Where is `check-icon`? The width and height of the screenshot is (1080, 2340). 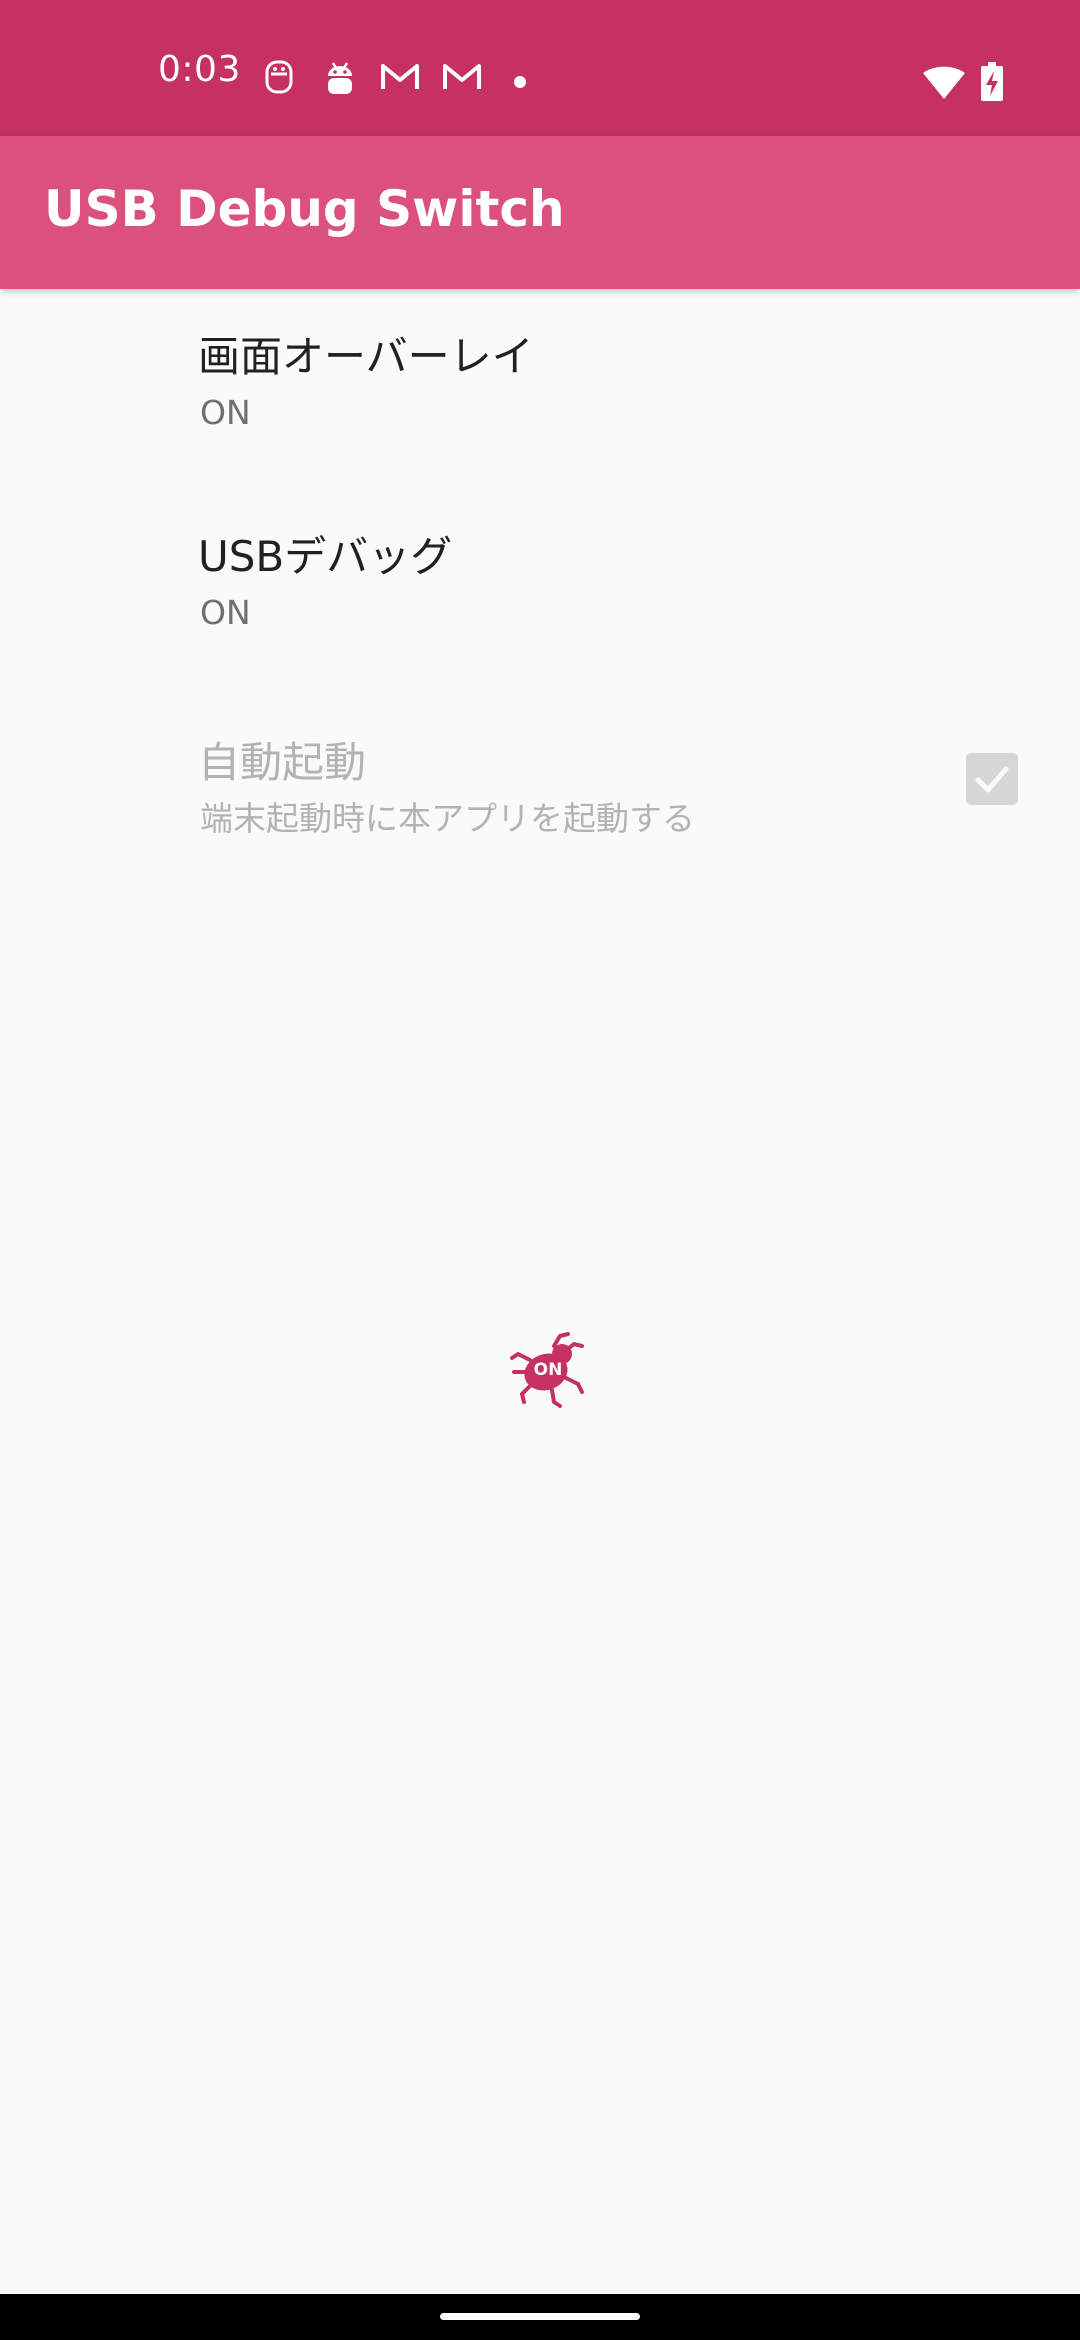
check-icon is located at coordinates (992, 779).